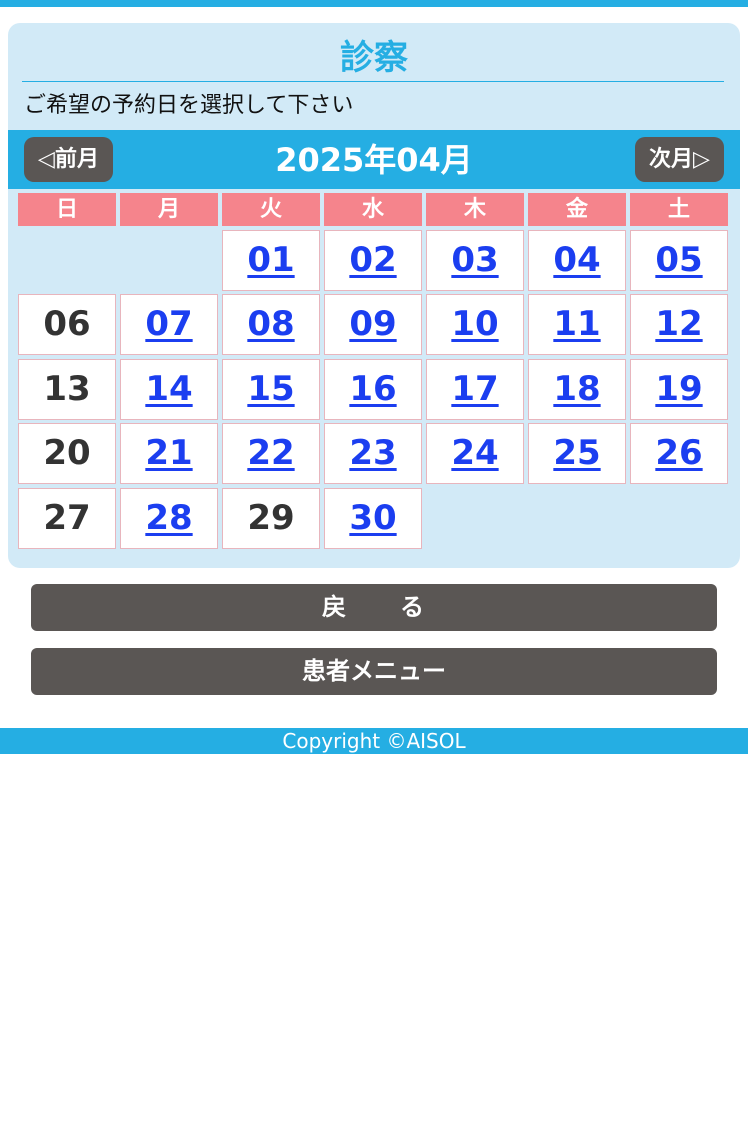  What do you see at coordinates (577, 209) in the screenshot?
I see `weekday-header-fri: 金` at bounding box center [577, 209].